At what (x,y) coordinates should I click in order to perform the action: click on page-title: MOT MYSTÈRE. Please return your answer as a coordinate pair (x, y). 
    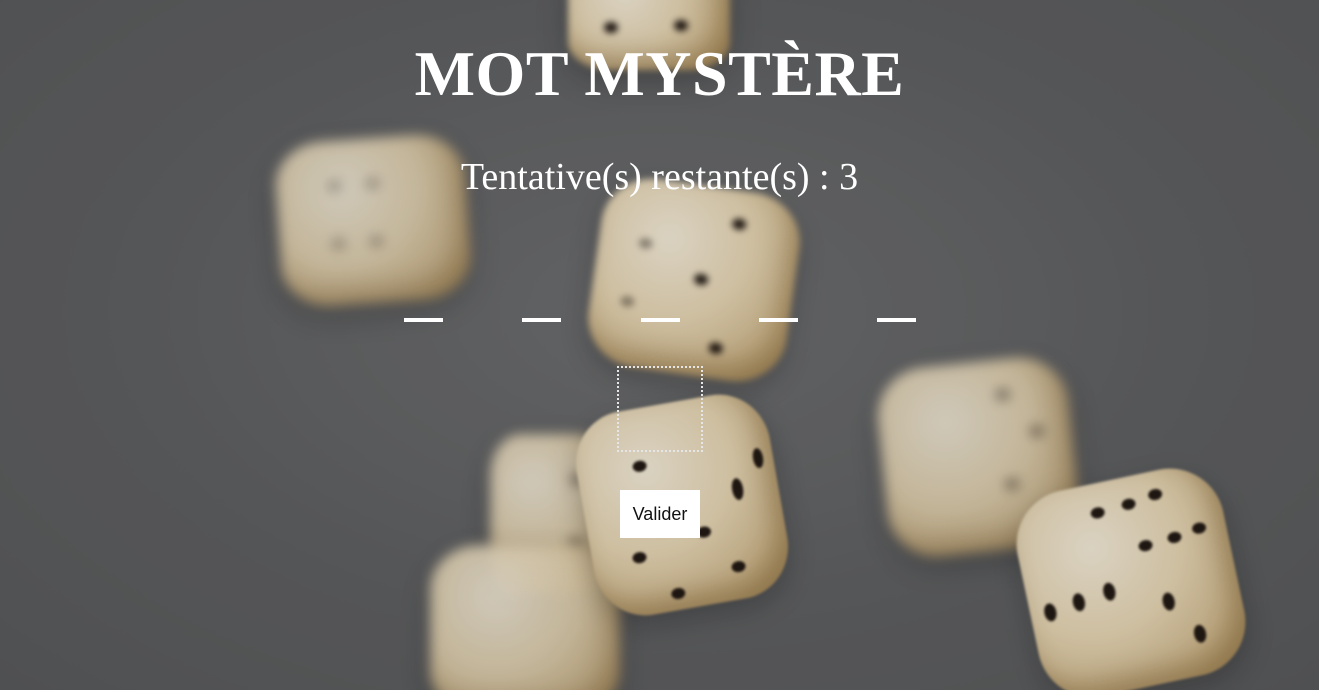
    Looking at the image, I should click on (659, 73).